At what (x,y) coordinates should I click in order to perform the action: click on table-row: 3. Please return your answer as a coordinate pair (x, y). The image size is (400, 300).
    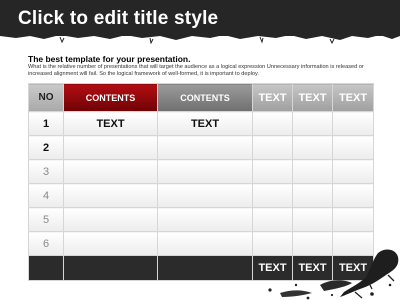
    Looking at the image, I should click on (201, 171).